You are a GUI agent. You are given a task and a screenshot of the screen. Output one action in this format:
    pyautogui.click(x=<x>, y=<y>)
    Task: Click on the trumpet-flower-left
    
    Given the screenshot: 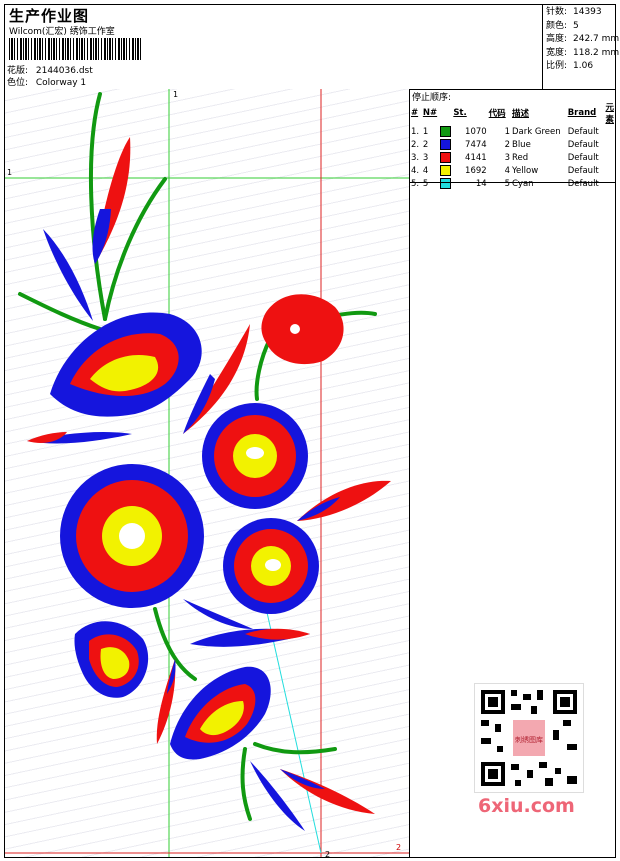 What is the action you would take?
    pyautogui.click(x=111, y=659)
    